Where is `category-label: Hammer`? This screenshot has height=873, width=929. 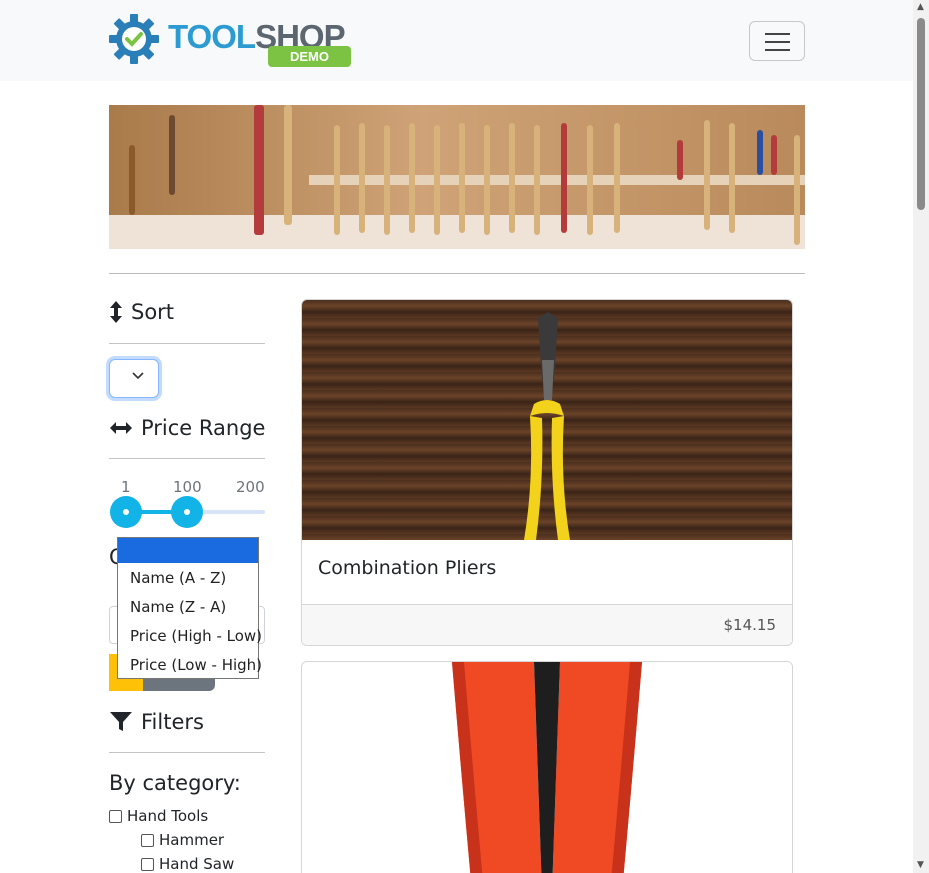 category-label: Hammer is located at coordinates (192, 840).